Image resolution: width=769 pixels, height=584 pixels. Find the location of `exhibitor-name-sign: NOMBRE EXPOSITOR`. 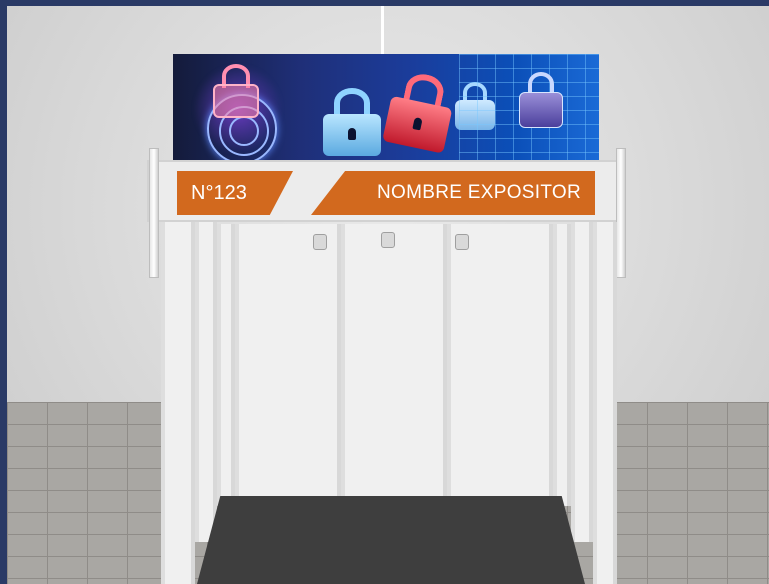

exhibitor-name-sign: NOMBRE EXPOSITOR is located at coordinates (453, 193).